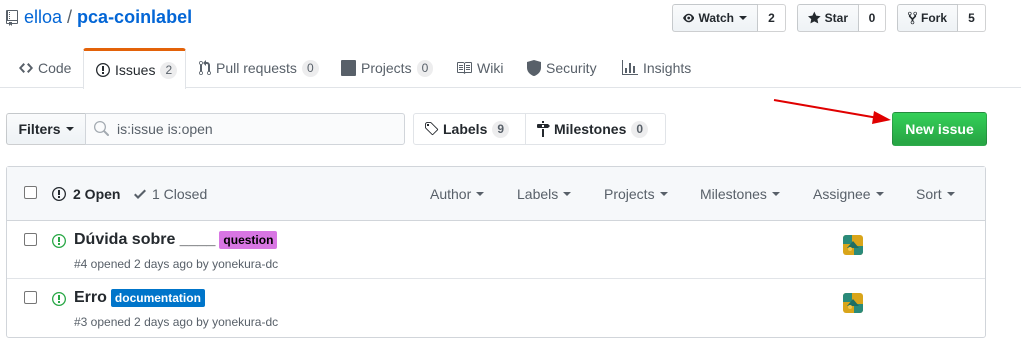  What do you see at coordinates (872, 18) in the screenshot?
I see `star-count: 0` at bounding box center [872, 18].